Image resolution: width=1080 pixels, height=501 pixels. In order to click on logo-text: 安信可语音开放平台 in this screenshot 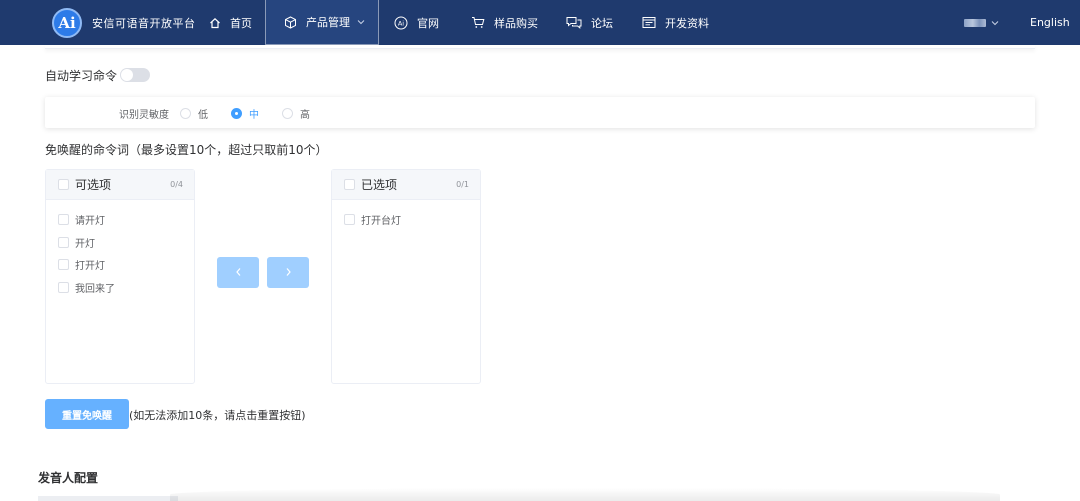, I will do `click(144, 23)`.